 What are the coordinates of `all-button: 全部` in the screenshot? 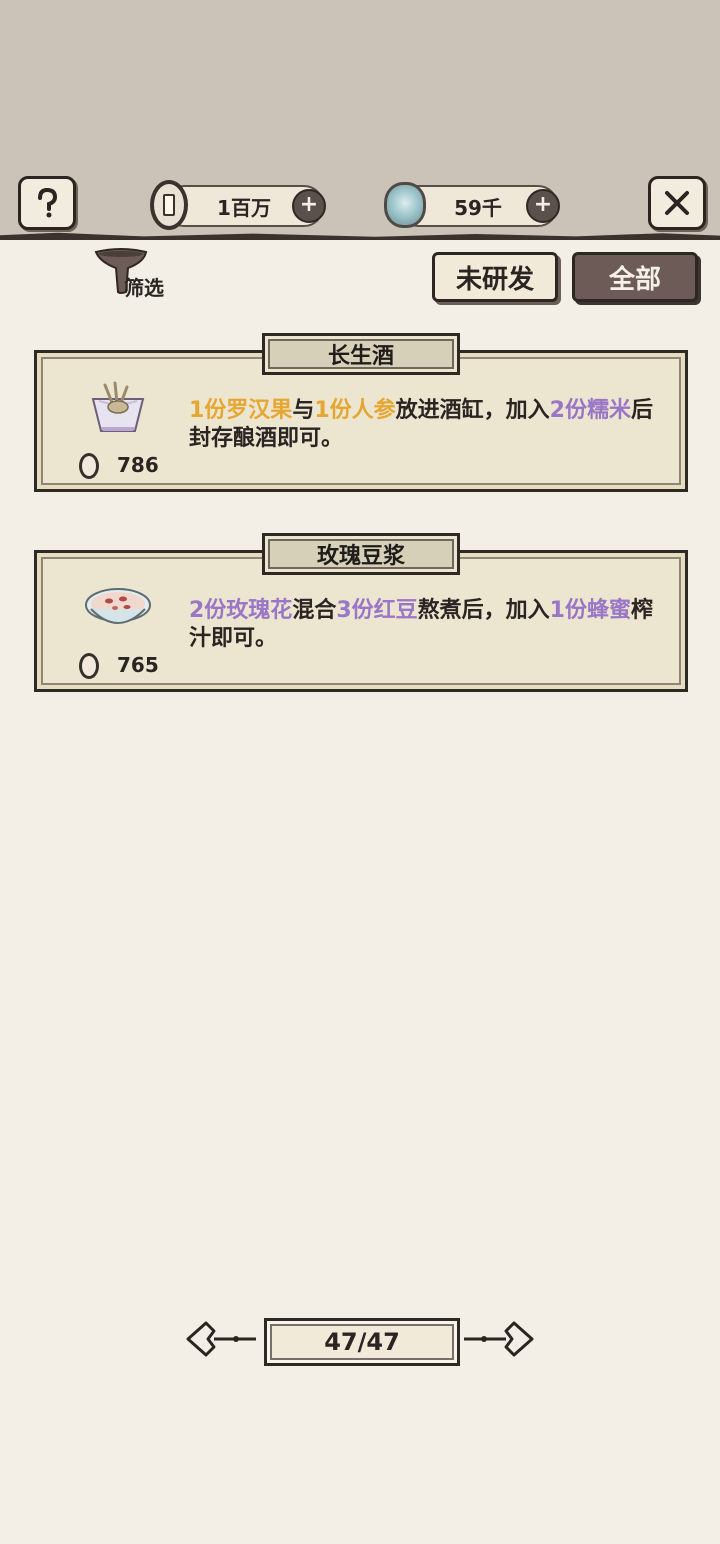 It's located at (635, 277).